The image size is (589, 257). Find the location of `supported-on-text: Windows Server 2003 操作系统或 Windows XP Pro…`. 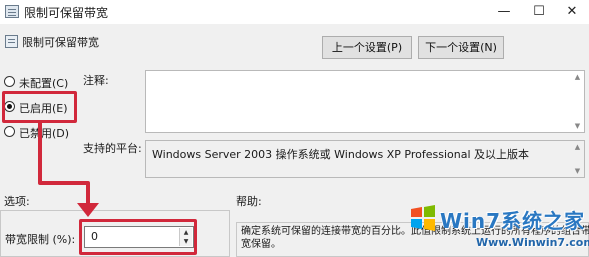

supported-on-text: Windows Server 2003 操作系统或 Windows XP Pro… is located at coordinates (341, 154).